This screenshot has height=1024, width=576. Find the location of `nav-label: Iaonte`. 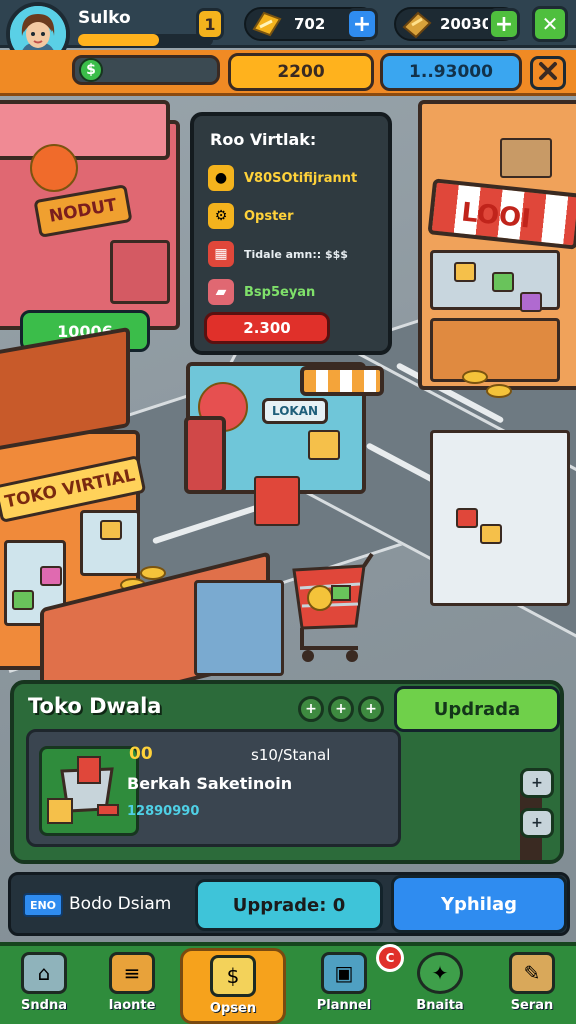

nav-label: Iaonte is located at coordinates (132, 1005).